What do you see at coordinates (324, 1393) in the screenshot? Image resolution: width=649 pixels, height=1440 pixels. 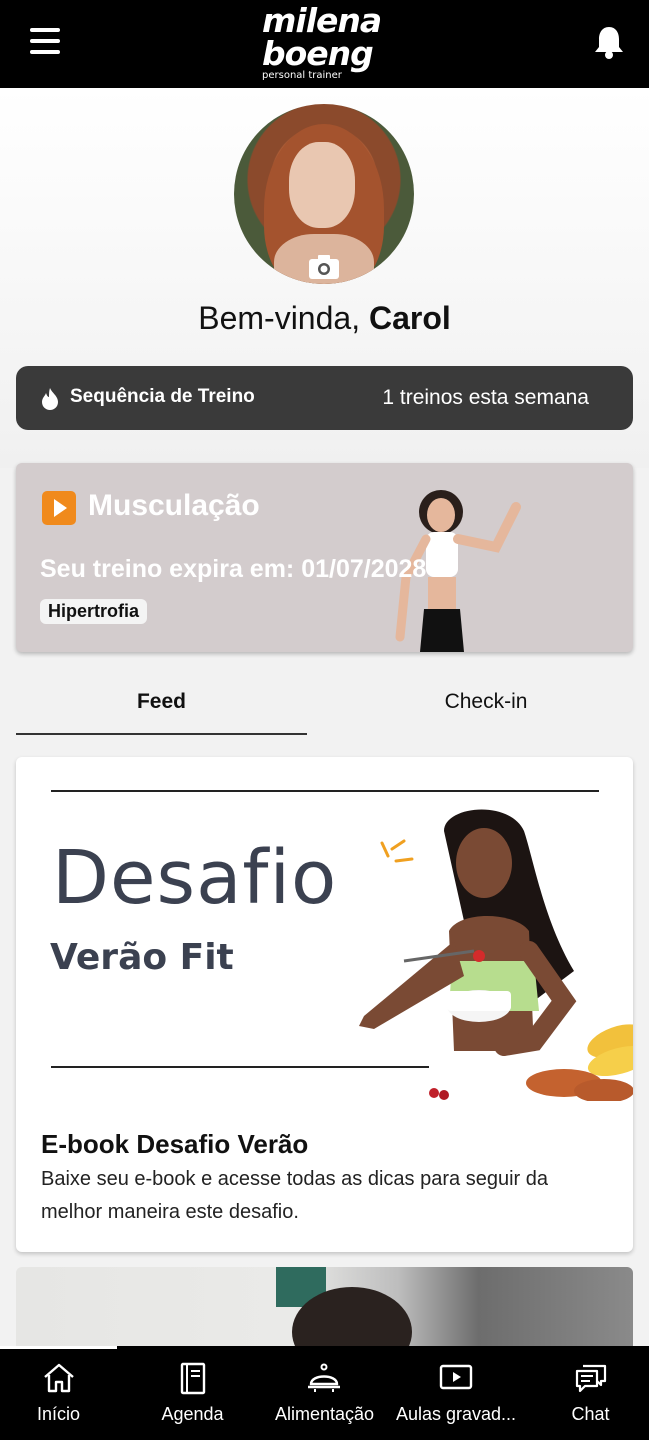 I see `nav-item-alimentacao: Alimentação` at bounding box center [324, 1393].